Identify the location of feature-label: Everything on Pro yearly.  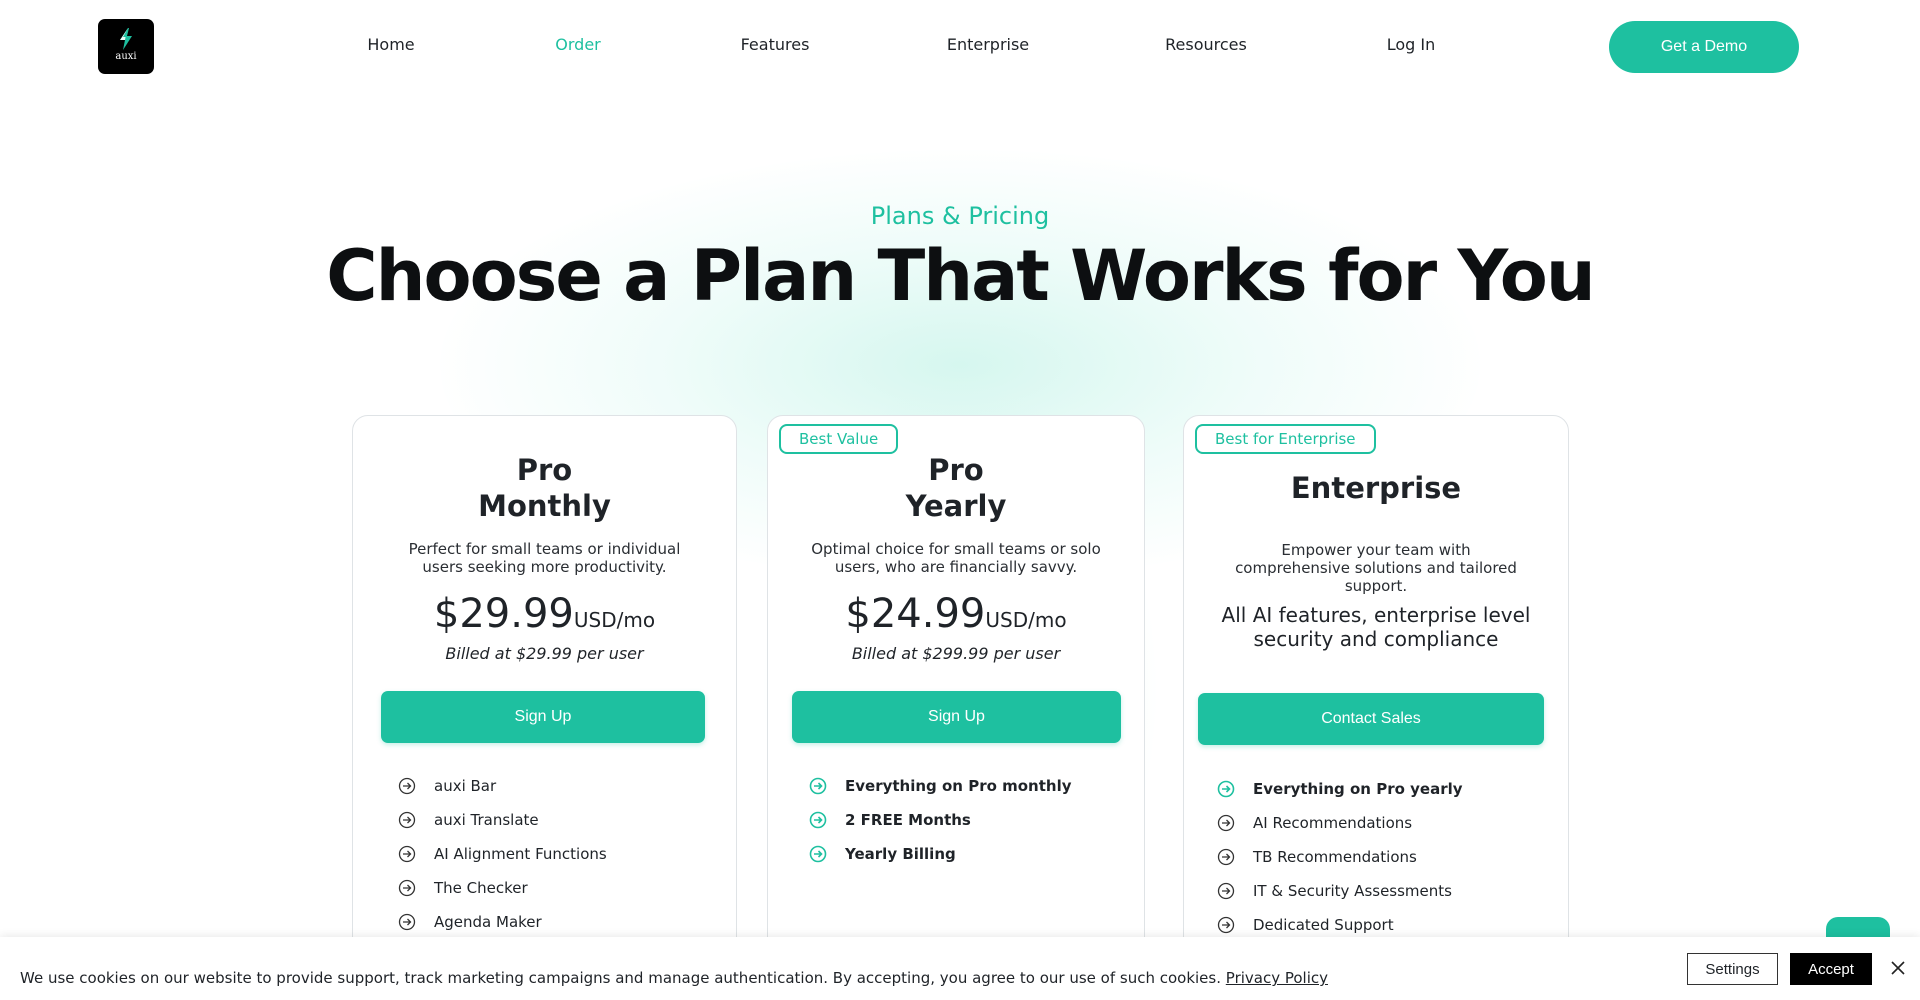
(1358, 789).